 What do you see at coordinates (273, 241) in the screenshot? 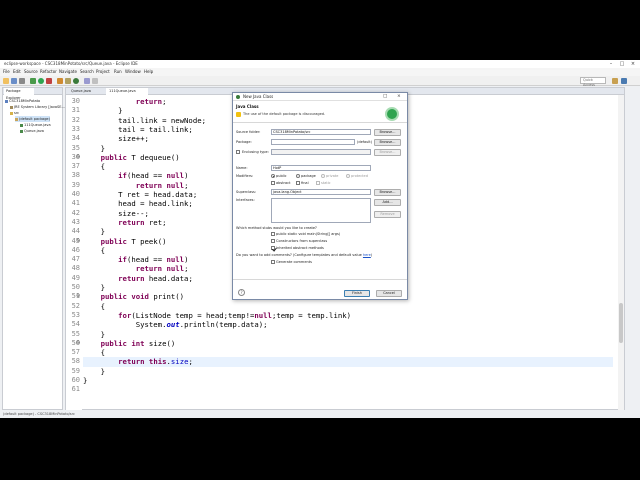
I see `constructors-checkbox` at bounding box center [273, 241].